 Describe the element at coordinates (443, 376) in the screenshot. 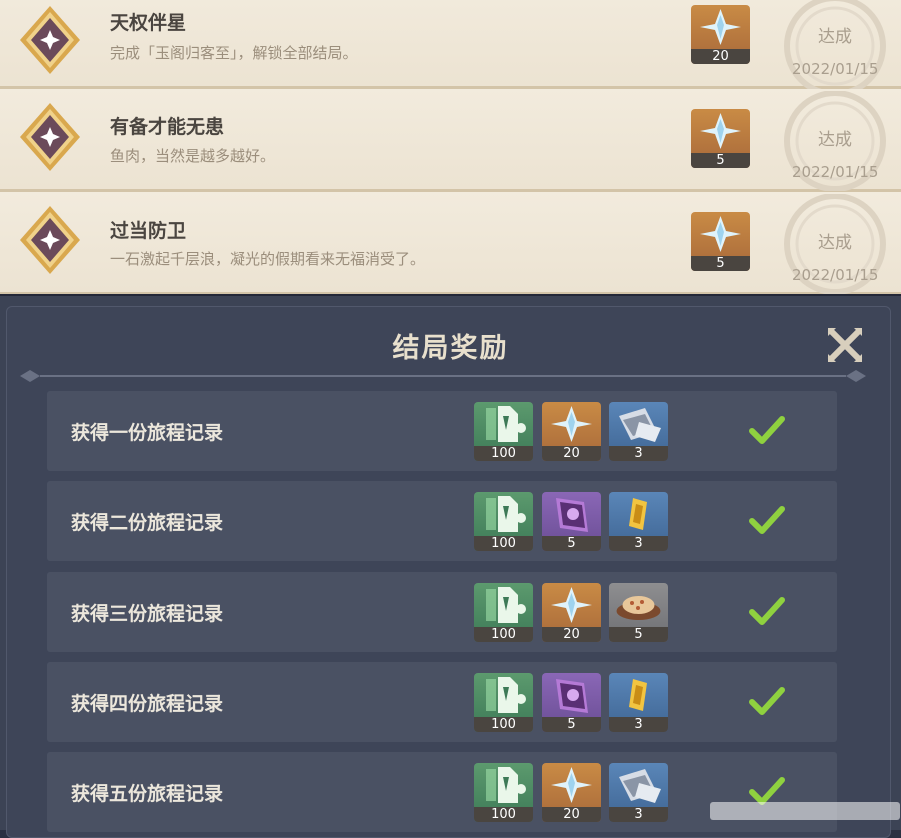

I see `title-divider` at that location.